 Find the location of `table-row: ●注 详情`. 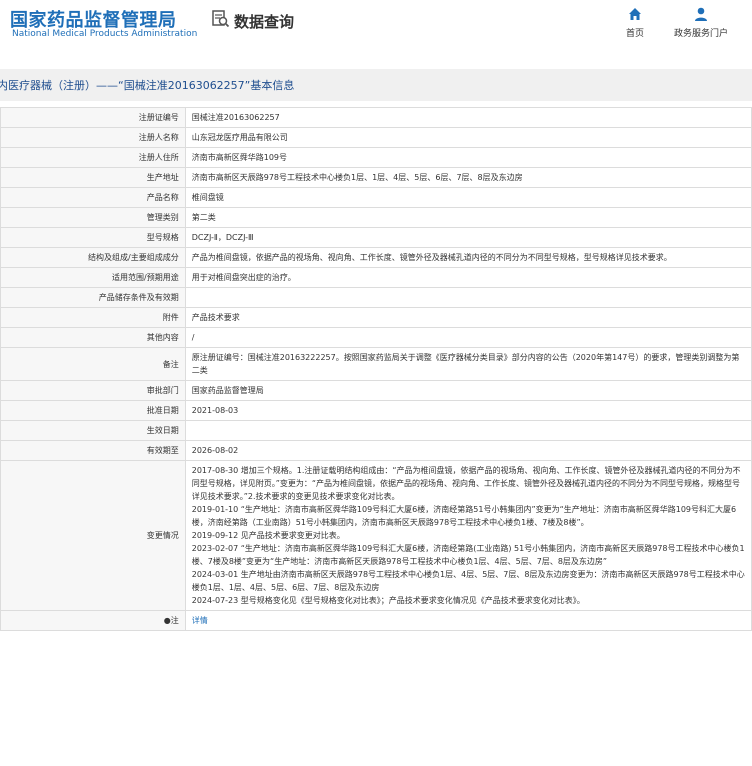

table-row: ●注 详情 is located at coordinates (376, 620).